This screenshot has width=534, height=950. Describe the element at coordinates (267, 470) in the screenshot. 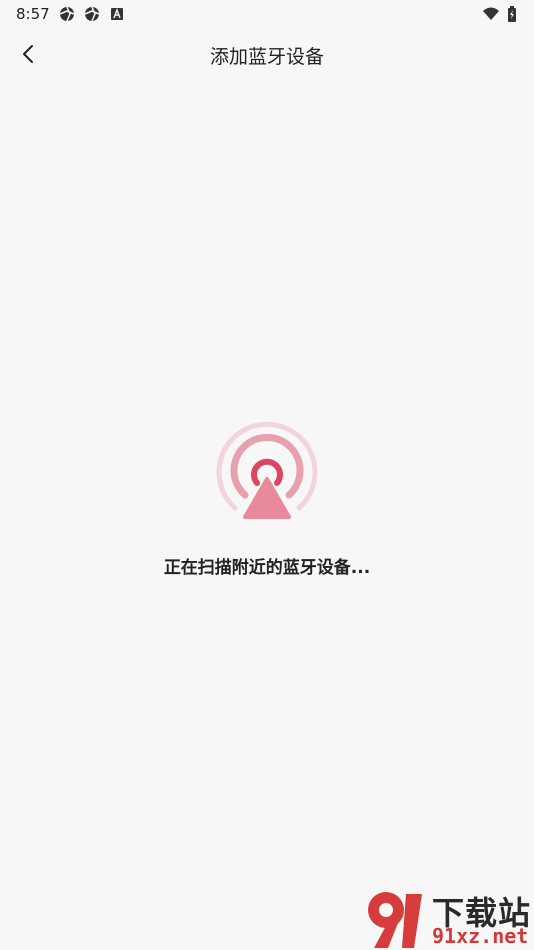

I see `radar-broadcast-icon` at that location.